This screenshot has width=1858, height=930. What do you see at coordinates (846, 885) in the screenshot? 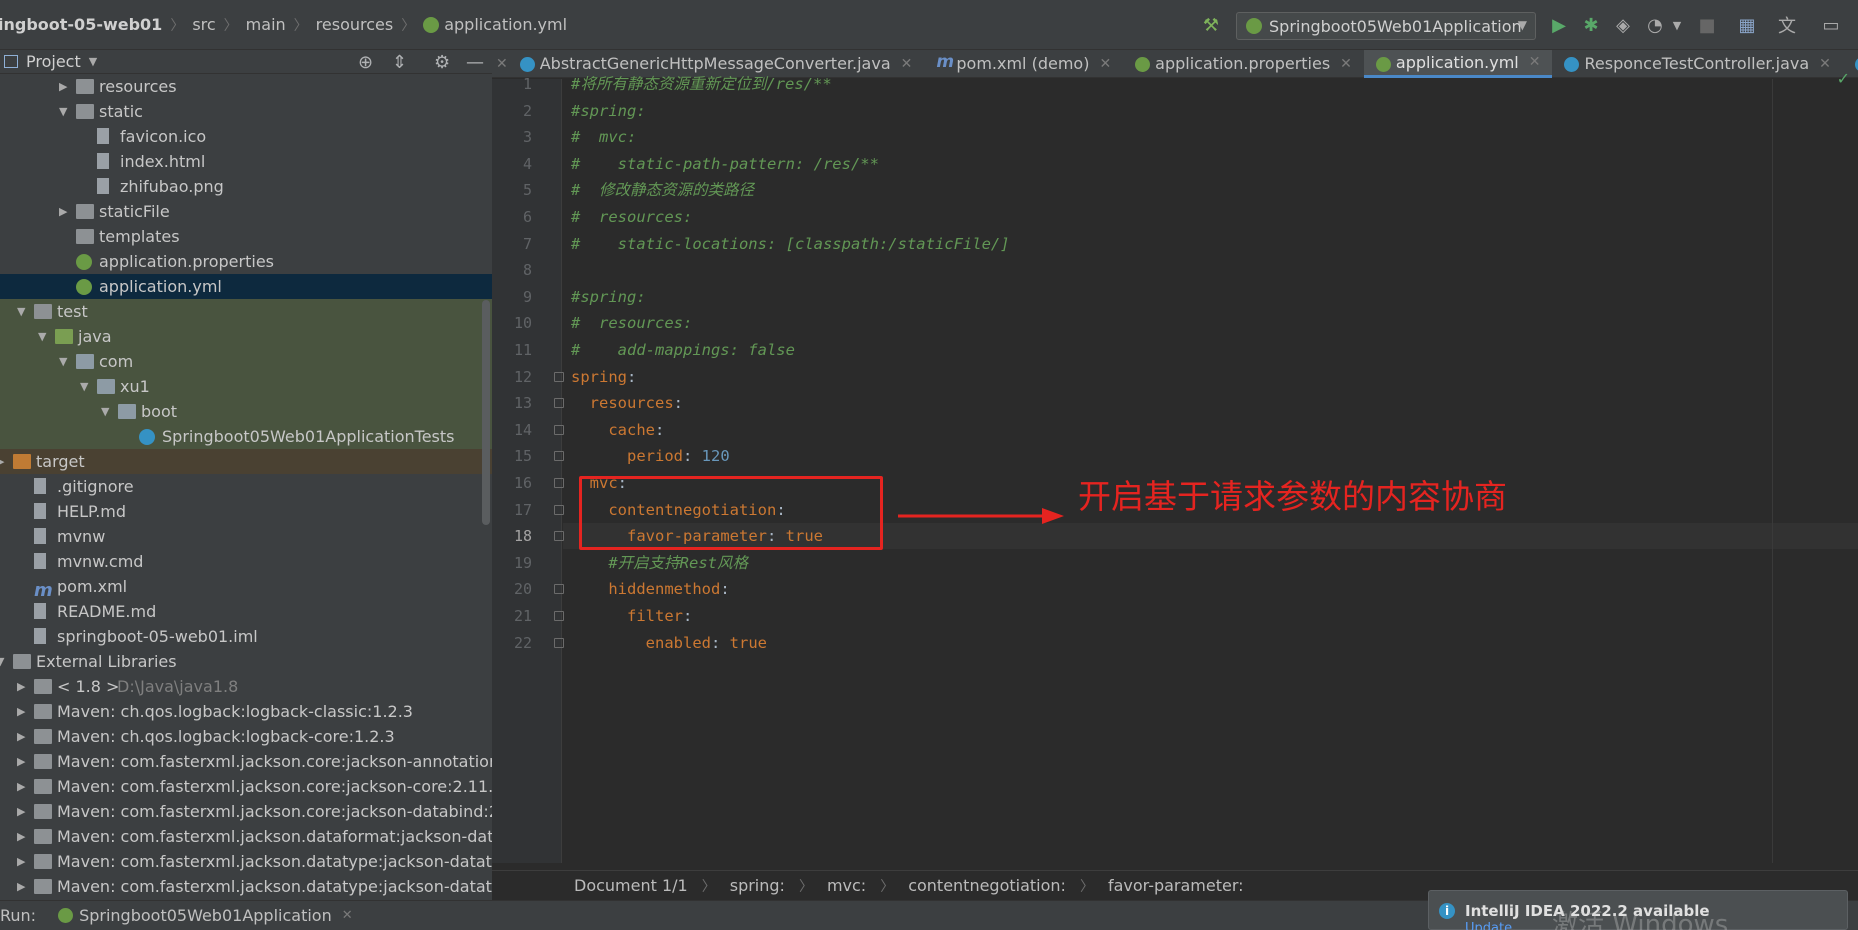
I see `crumb-mvc: mvc:` at bounding box center [846, 885].